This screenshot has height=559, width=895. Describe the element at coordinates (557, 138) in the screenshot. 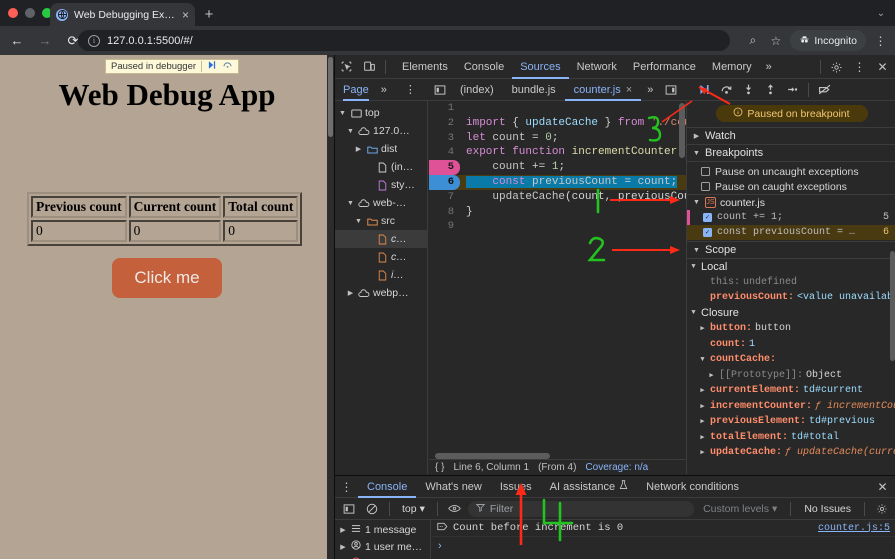

I see `editor-line: 3 let count = 0;` at that location.